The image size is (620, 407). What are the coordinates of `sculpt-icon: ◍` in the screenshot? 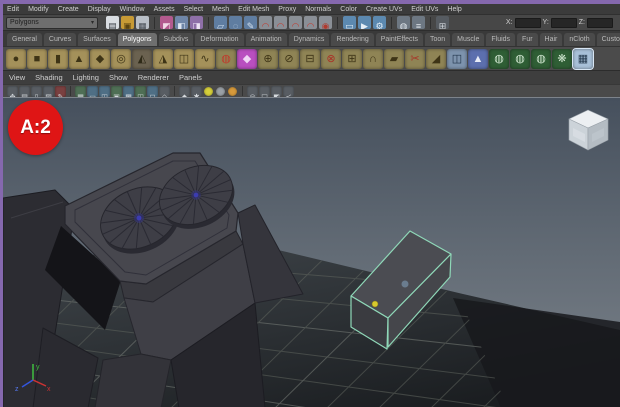 It's located at (403, 22).